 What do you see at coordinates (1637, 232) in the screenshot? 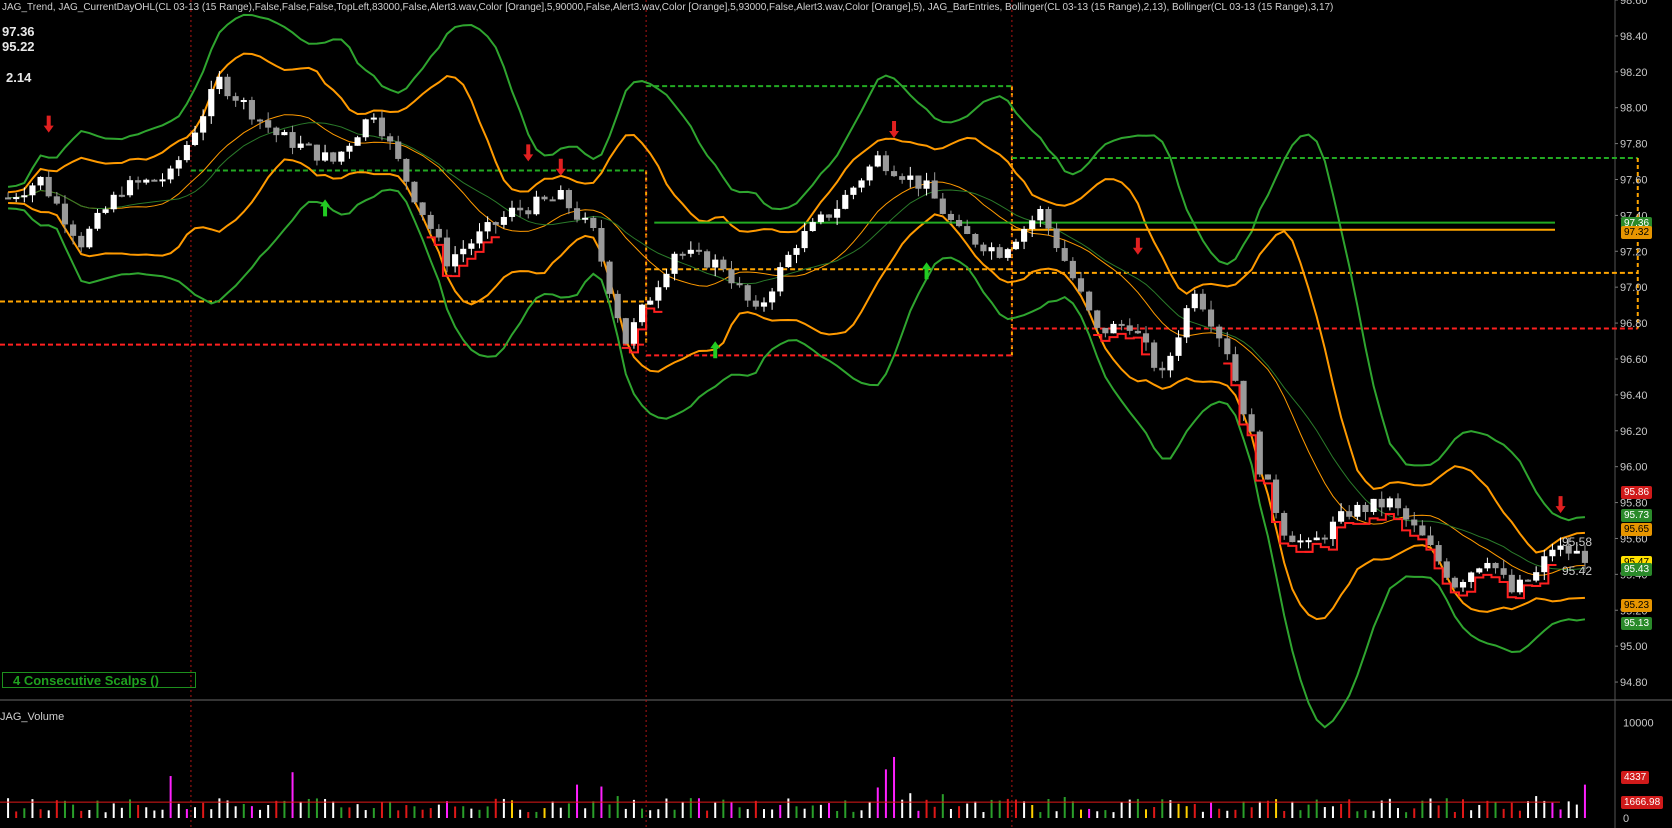
I see `price-level-tag: 97.32` at bounding box center [1637, 232].